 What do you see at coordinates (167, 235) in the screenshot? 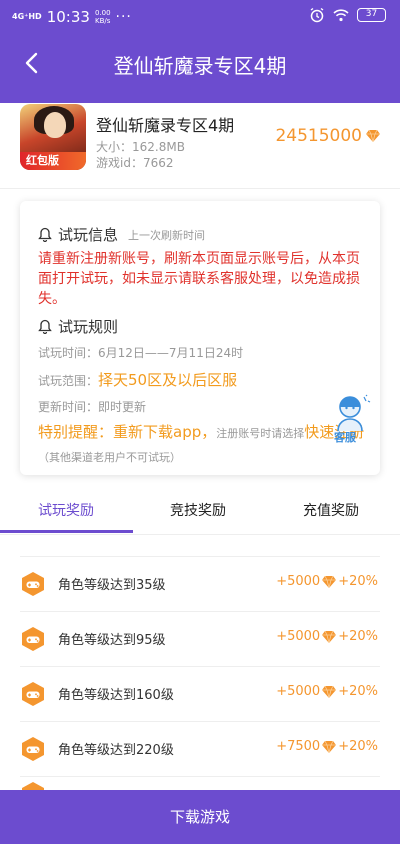
I see `last-refresh-time: 上一次刷新时间` at bounding box center [167, 235].